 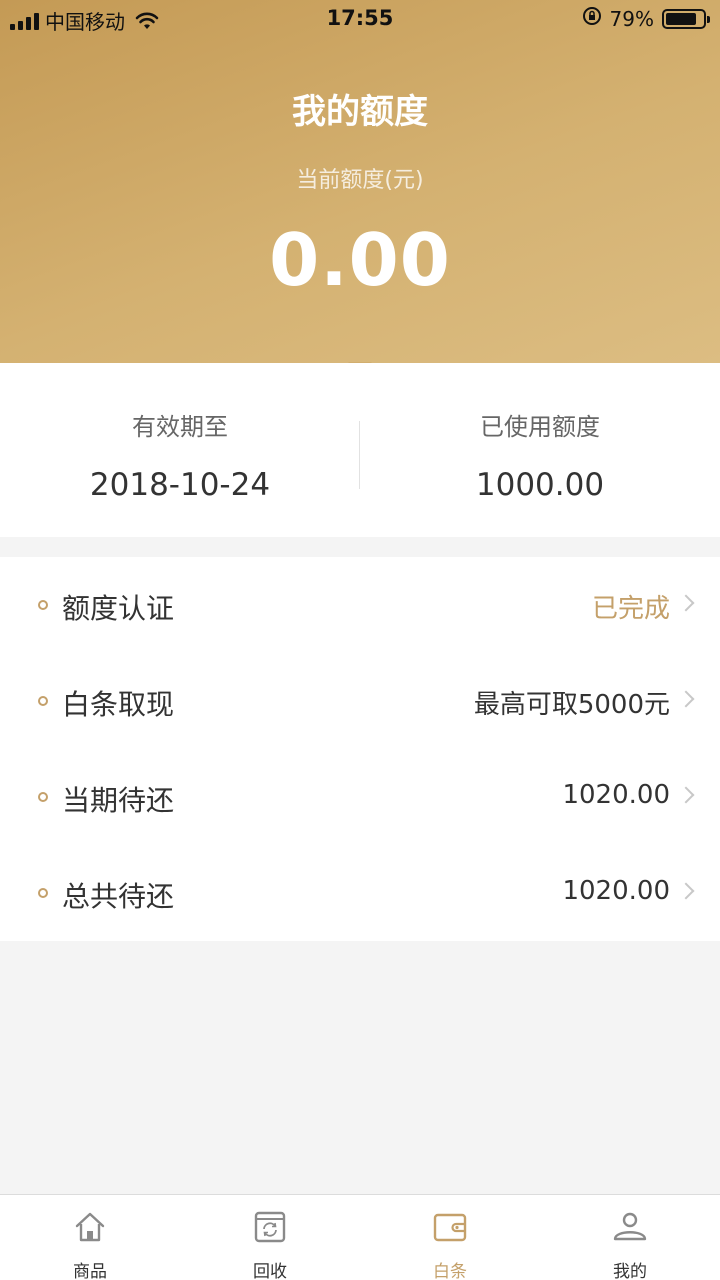 I want to click on status-bar: 中国移动 17:55 79%, so click(x=360, y=19).